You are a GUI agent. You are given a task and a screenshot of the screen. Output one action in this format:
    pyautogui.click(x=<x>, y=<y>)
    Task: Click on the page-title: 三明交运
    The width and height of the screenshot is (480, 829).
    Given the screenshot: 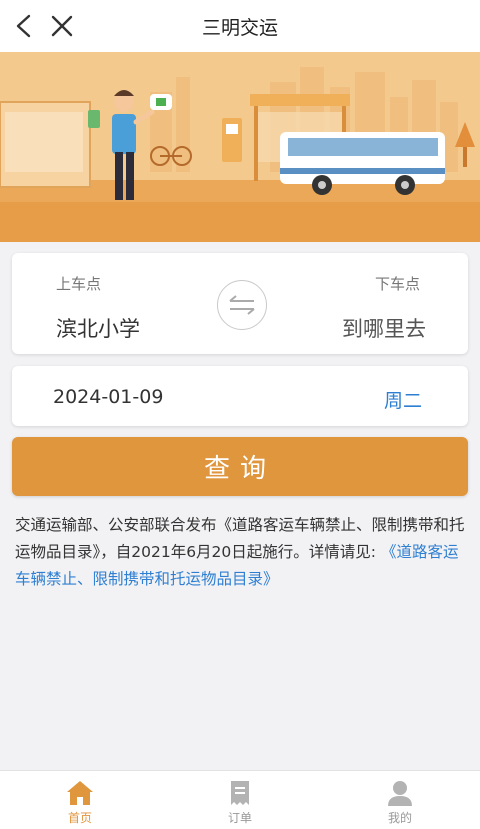 What is the action you would take?
    pyautogui.click(x=239, y=27)
    